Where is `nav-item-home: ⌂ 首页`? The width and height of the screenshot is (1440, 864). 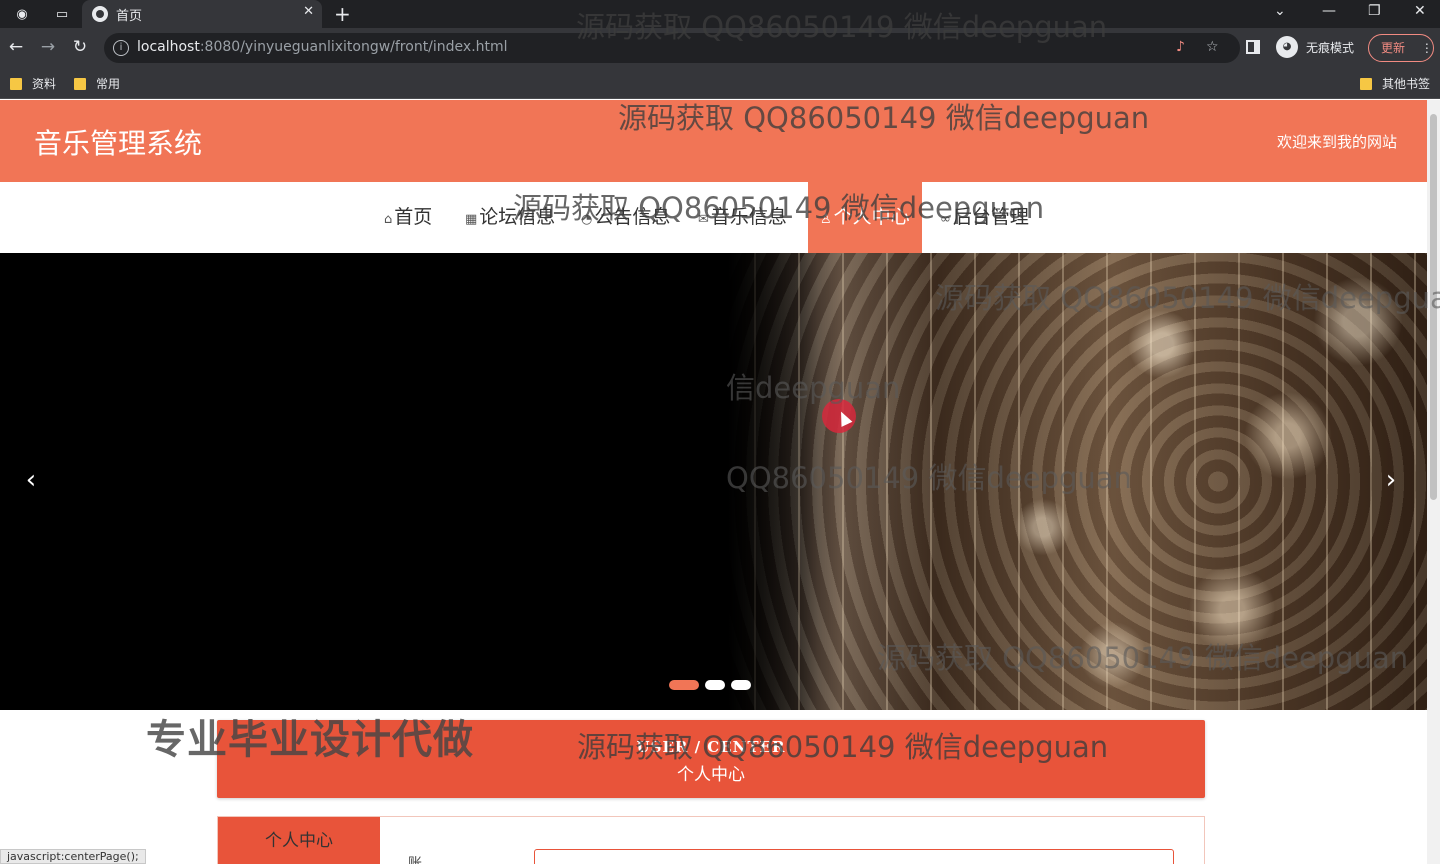 nav-item-home: ⌂ 首页 is located at coordinates (408, 217).